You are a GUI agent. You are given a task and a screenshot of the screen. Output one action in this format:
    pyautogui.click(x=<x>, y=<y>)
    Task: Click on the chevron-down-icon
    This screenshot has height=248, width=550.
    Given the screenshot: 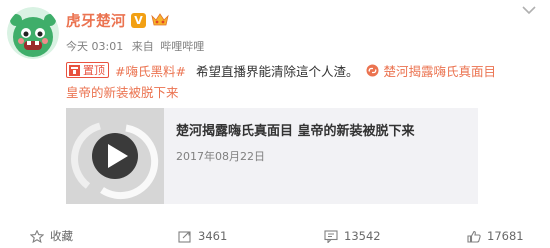 What is the action you would take?
    pyautogui.click(x=529, y=10)
    